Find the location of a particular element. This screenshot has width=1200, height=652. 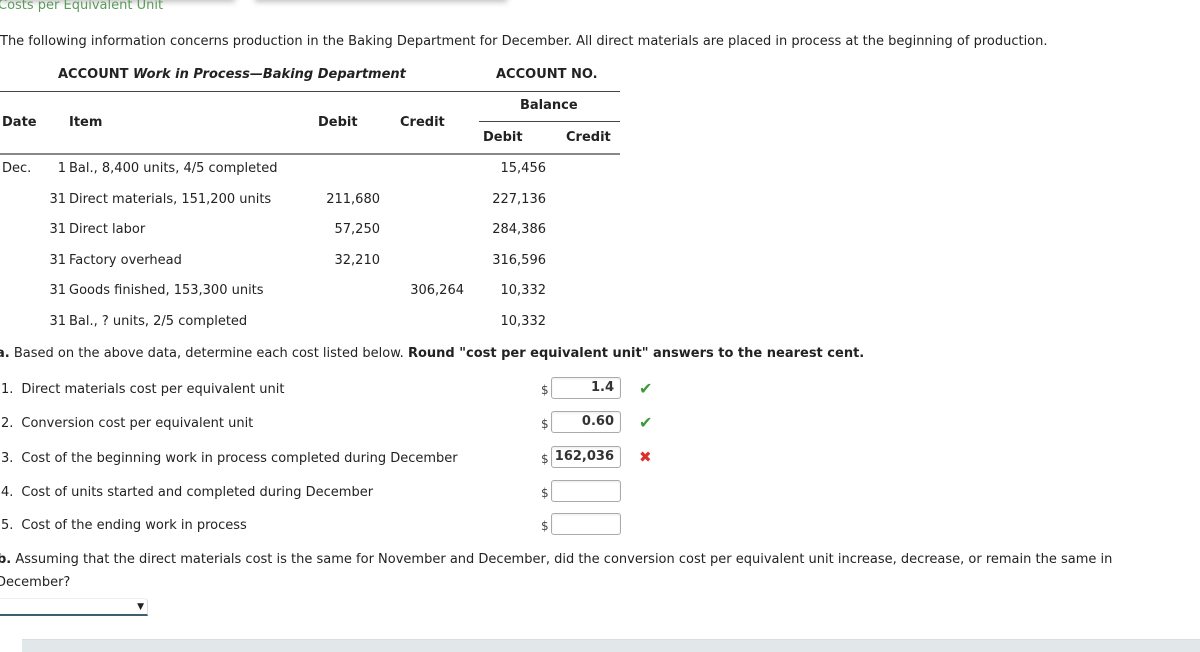

answer-input-2: 0.60 is located at coordinates (586, 422).